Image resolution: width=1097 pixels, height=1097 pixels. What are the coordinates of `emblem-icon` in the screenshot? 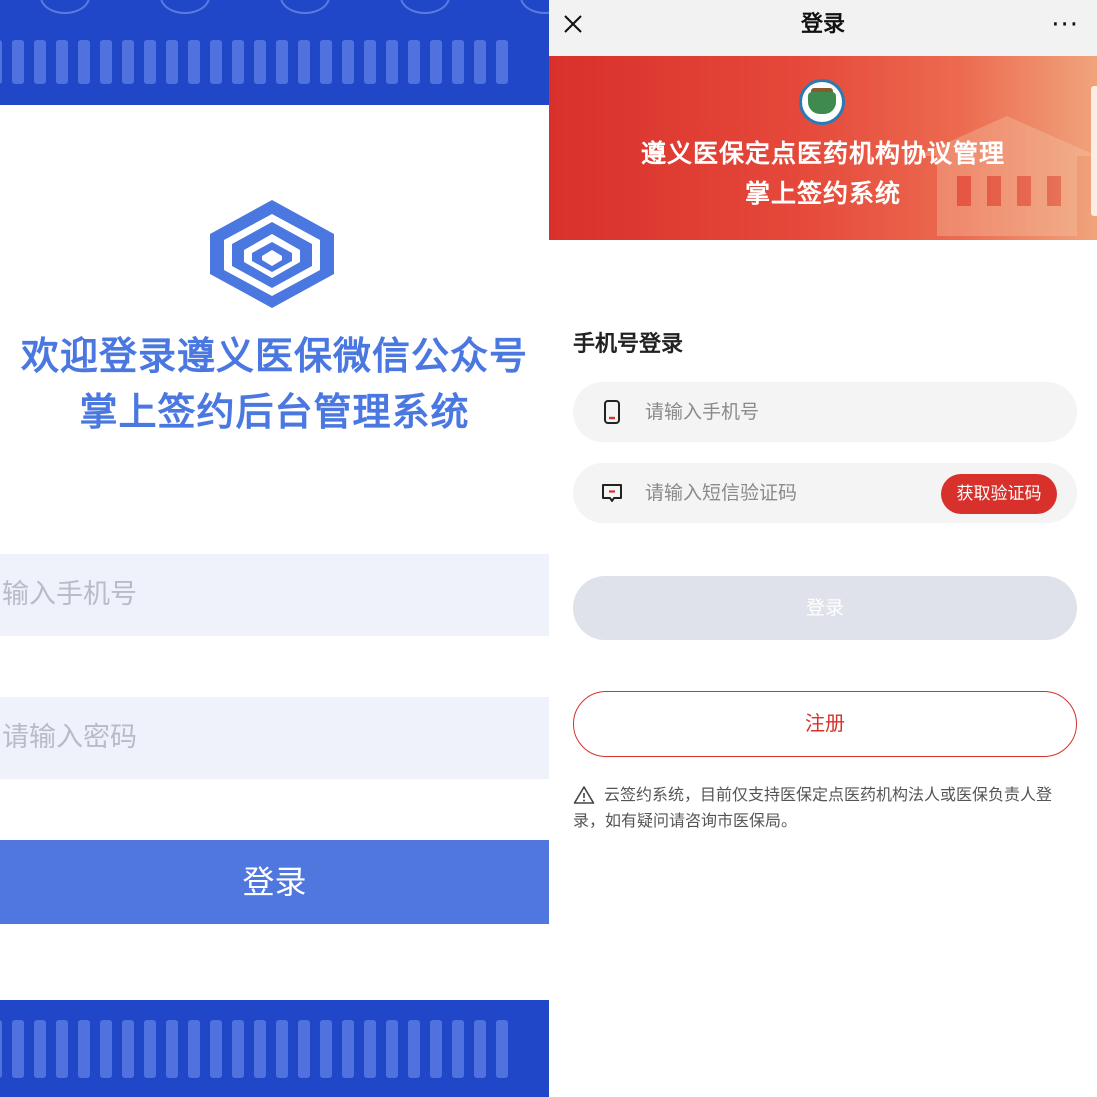 It's located at (822, 102).